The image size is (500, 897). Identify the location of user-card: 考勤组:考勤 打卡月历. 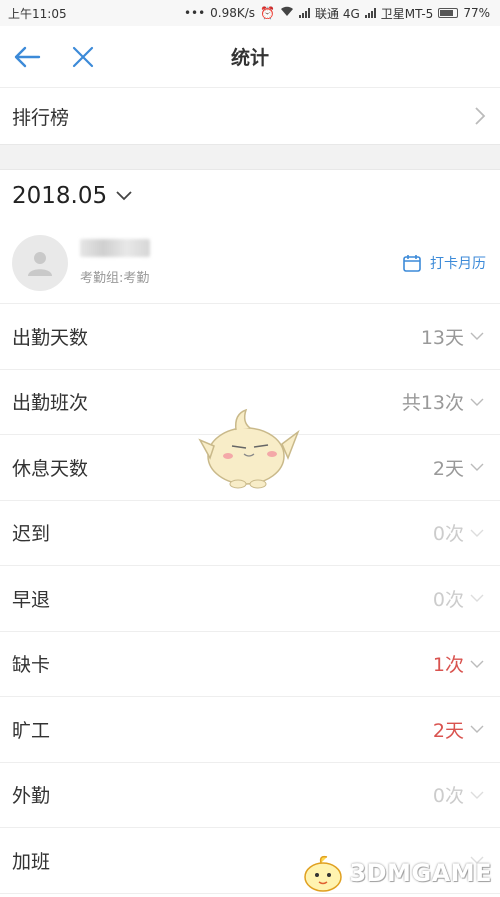
(250, 263).